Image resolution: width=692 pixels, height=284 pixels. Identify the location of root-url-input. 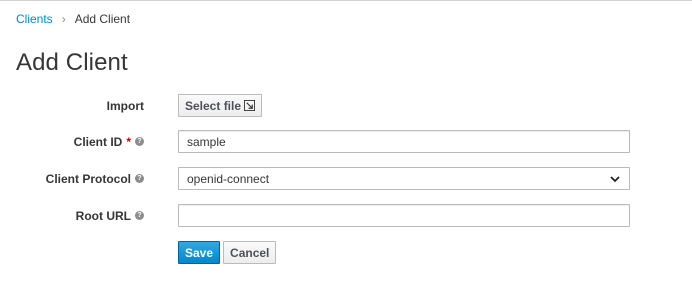
(404, 215).